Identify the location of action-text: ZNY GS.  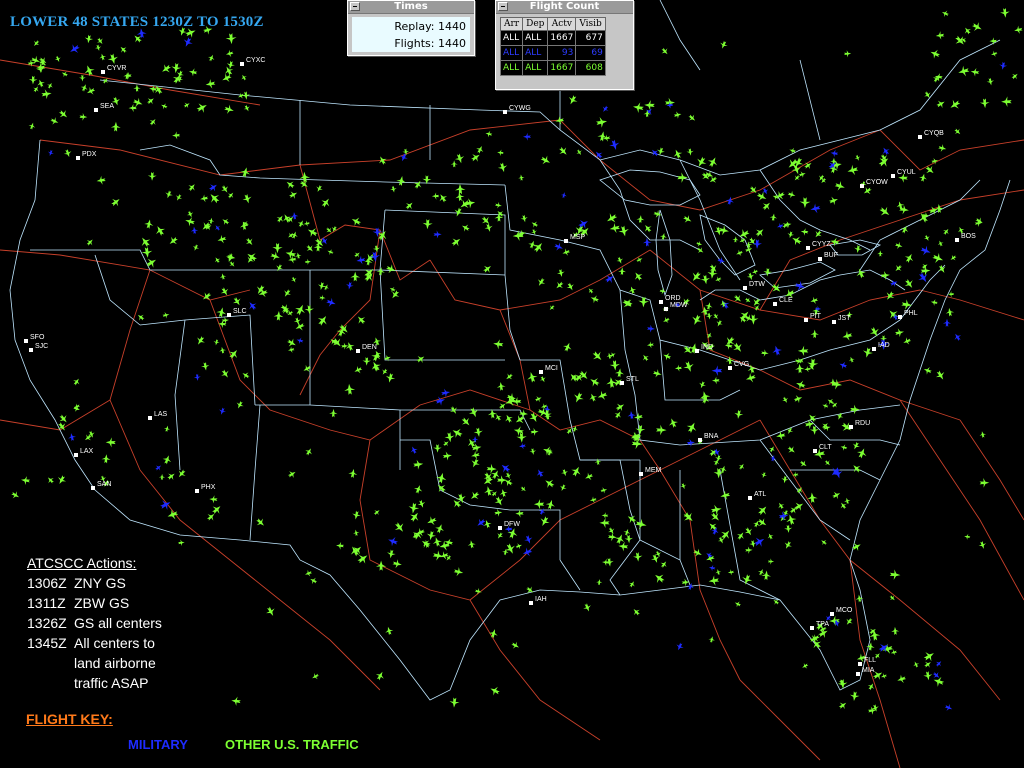
(100, 583).